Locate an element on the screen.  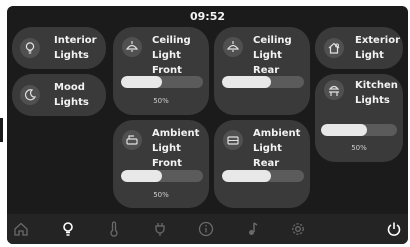
status-time: 09:52 is located at coordinates (207, 16).